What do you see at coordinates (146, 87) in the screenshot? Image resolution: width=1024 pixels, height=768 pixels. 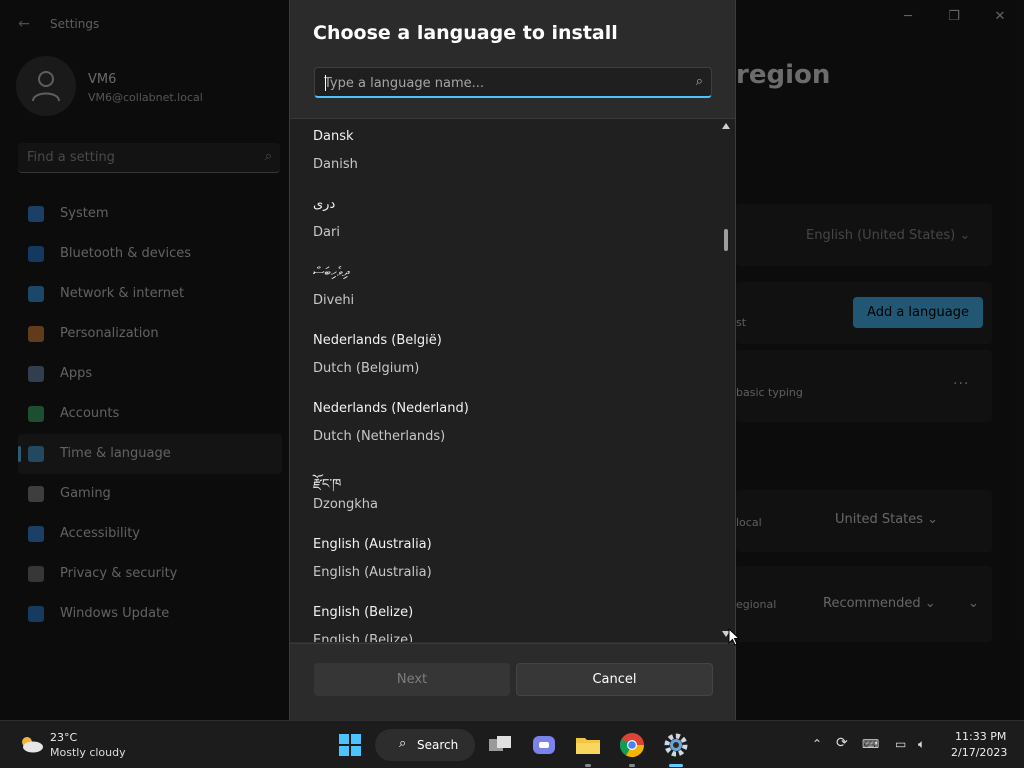 I see `user-profile: VM6 VM6@collabnet.local` at bounding box center [146, 87].